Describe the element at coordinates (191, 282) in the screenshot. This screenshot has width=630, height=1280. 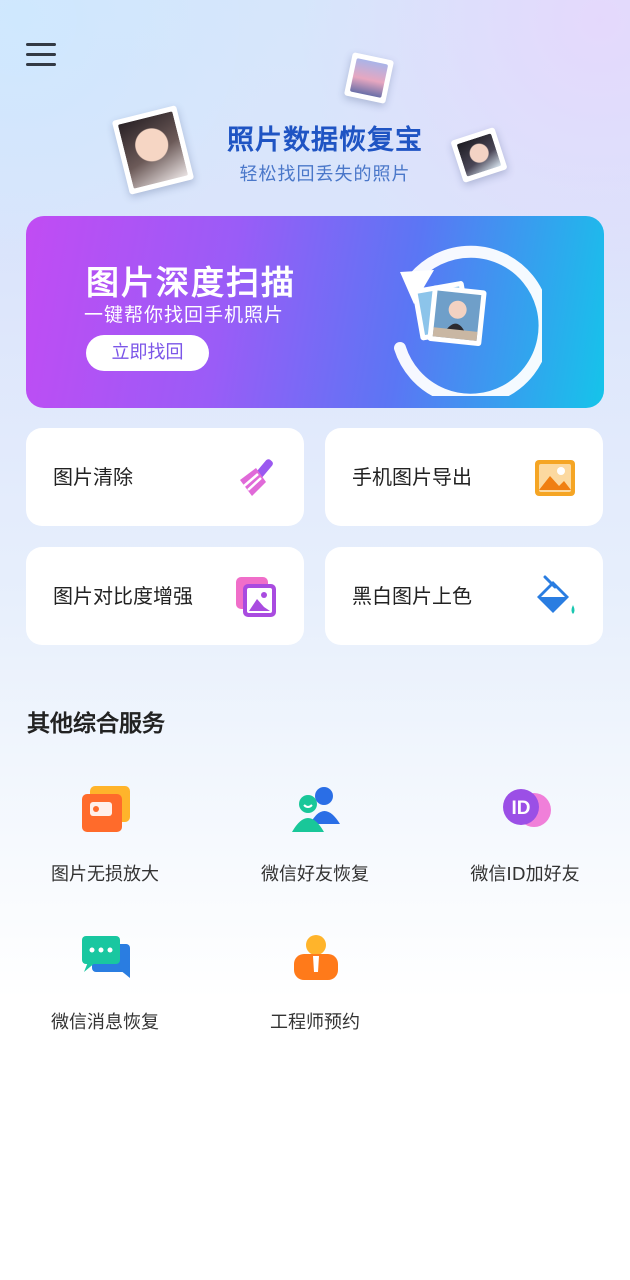
I see `banner-title: 图片深度扫描` at that location.